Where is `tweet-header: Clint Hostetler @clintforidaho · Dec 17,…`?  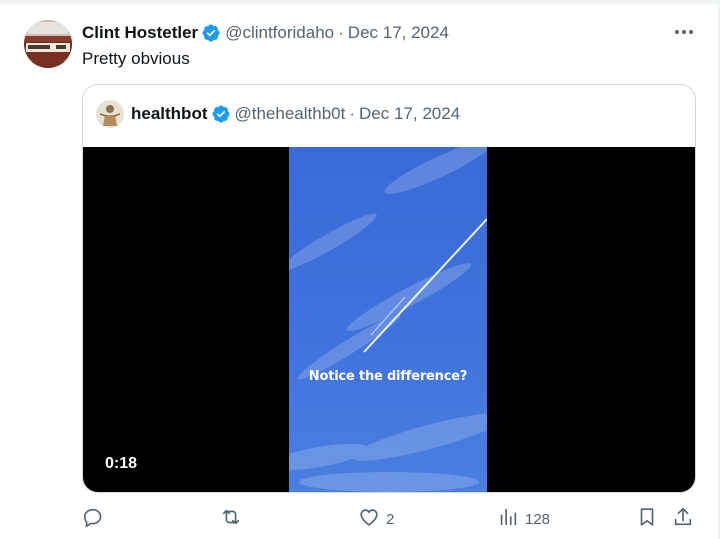 tweet-header: Clint Hostetler @clintforidaho · Dec 17,… is located at coordinates (265, 33).